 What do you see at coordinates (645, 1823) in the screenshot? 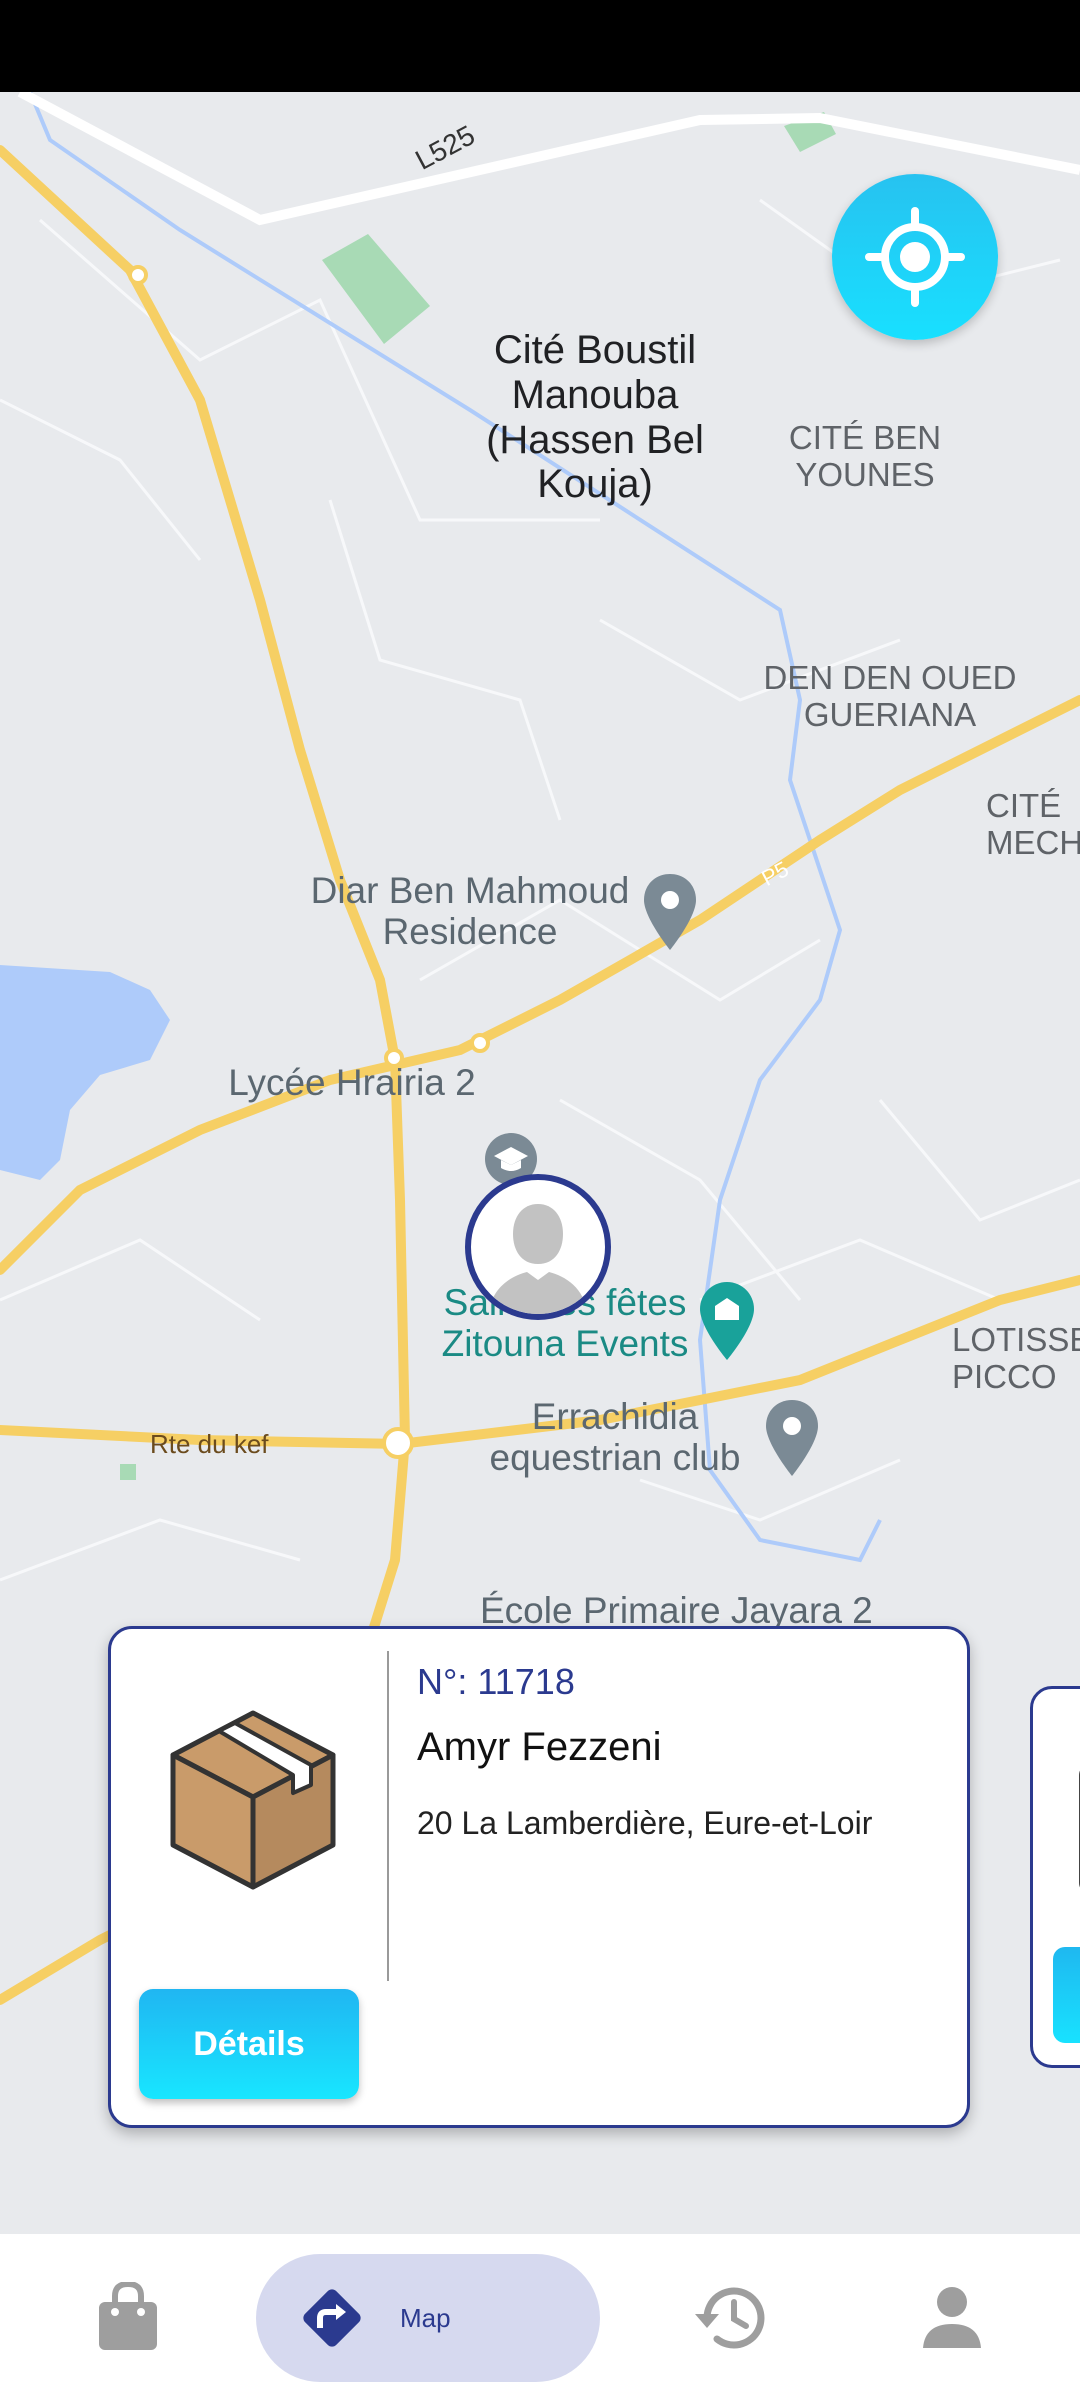
I see `delivery-address: 20 La Lamberdière, Eure-et-Loir` at bounding box center [645, 1823].